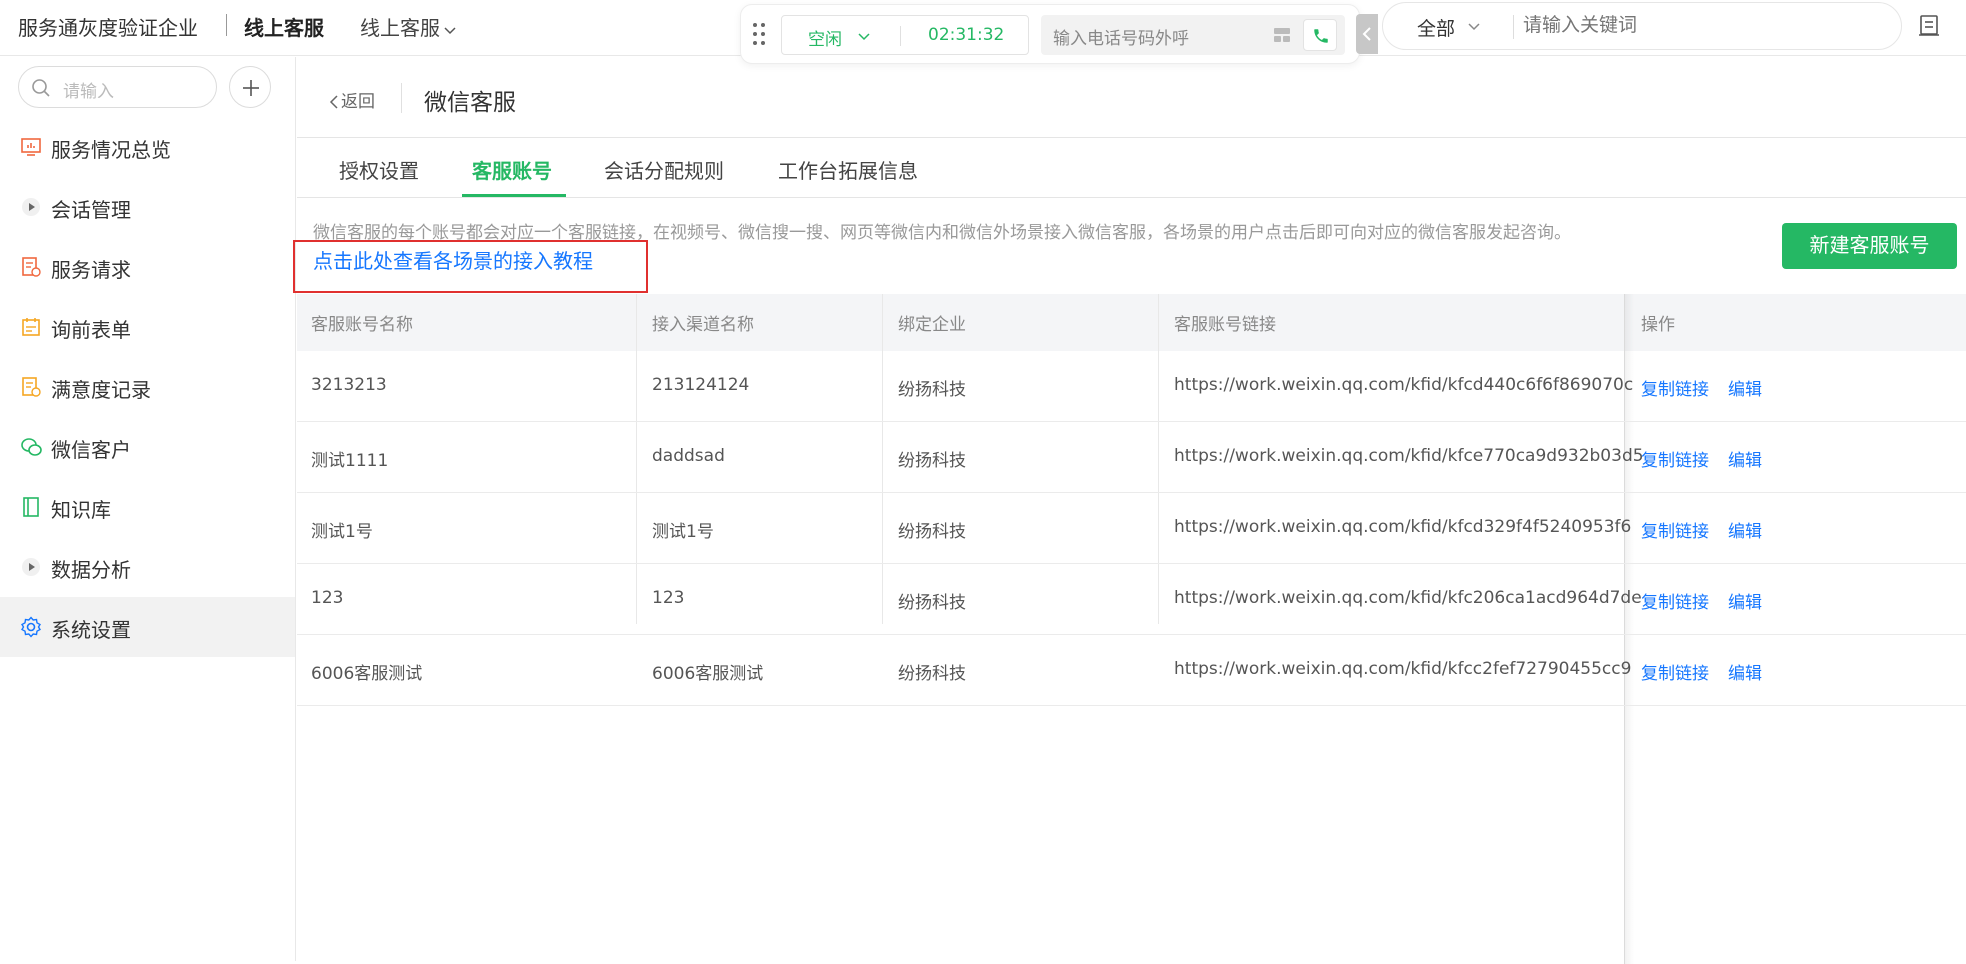 The image size is (1966, 964). I want to click on product-switch-label: 线上客服, so click(400, 28).